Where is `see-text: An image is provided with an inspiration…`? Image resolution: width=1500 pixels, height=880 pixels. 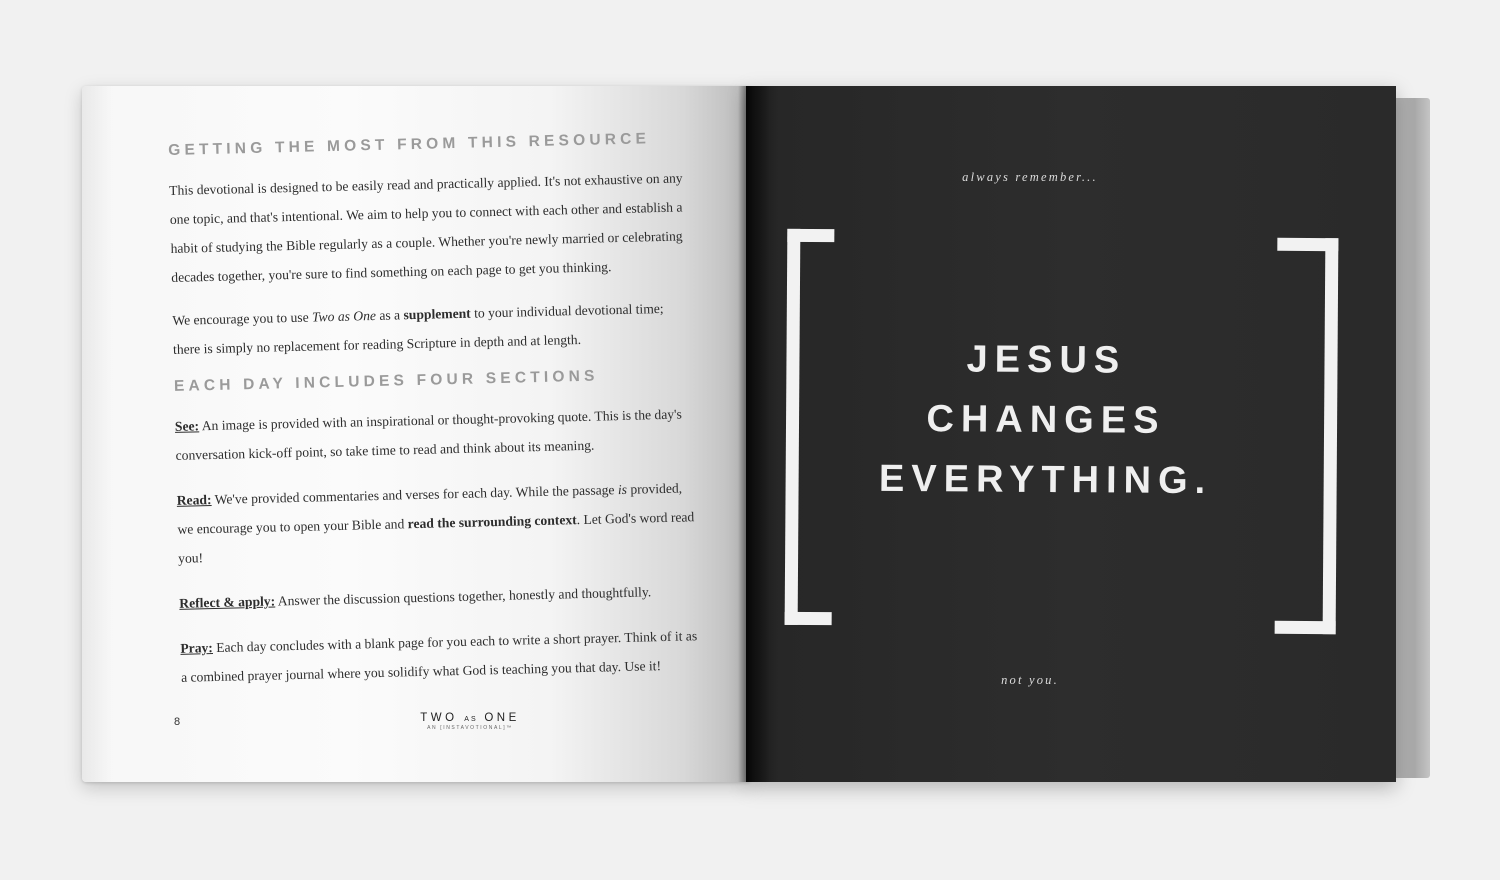
see-text: An image is provided with an inspiration… is located at coordinates (428, 434).